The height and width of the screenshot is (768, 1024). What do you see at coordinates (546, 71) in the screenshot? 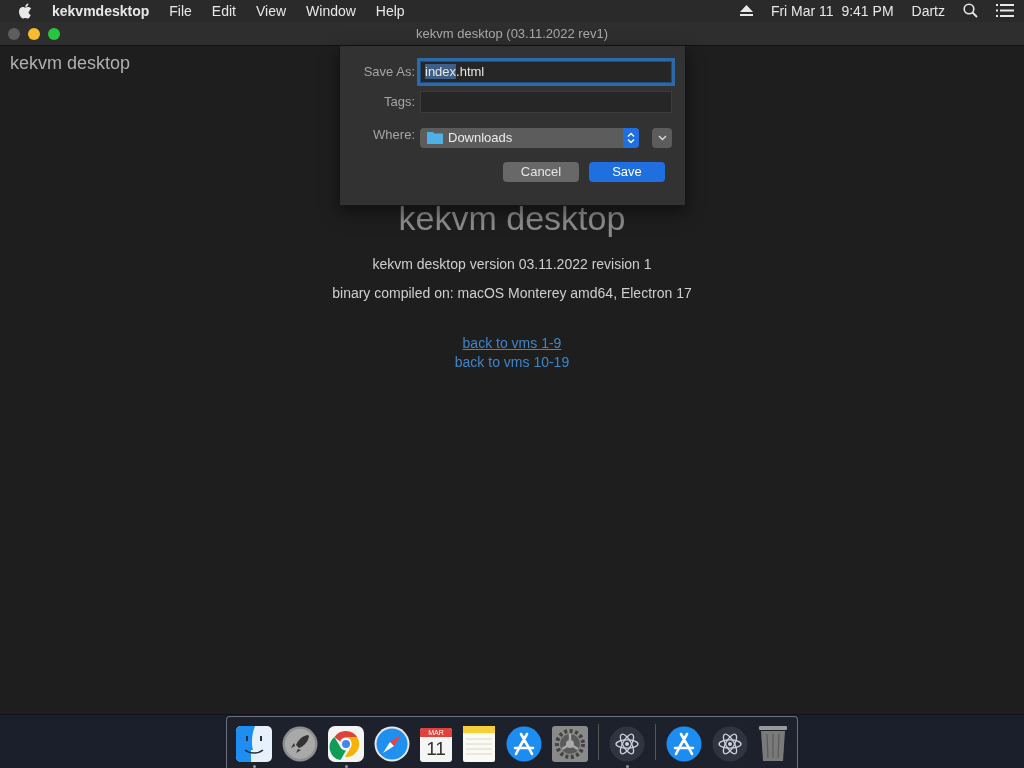
I see `filename-field: index.html` at bounding box center [546, 71].